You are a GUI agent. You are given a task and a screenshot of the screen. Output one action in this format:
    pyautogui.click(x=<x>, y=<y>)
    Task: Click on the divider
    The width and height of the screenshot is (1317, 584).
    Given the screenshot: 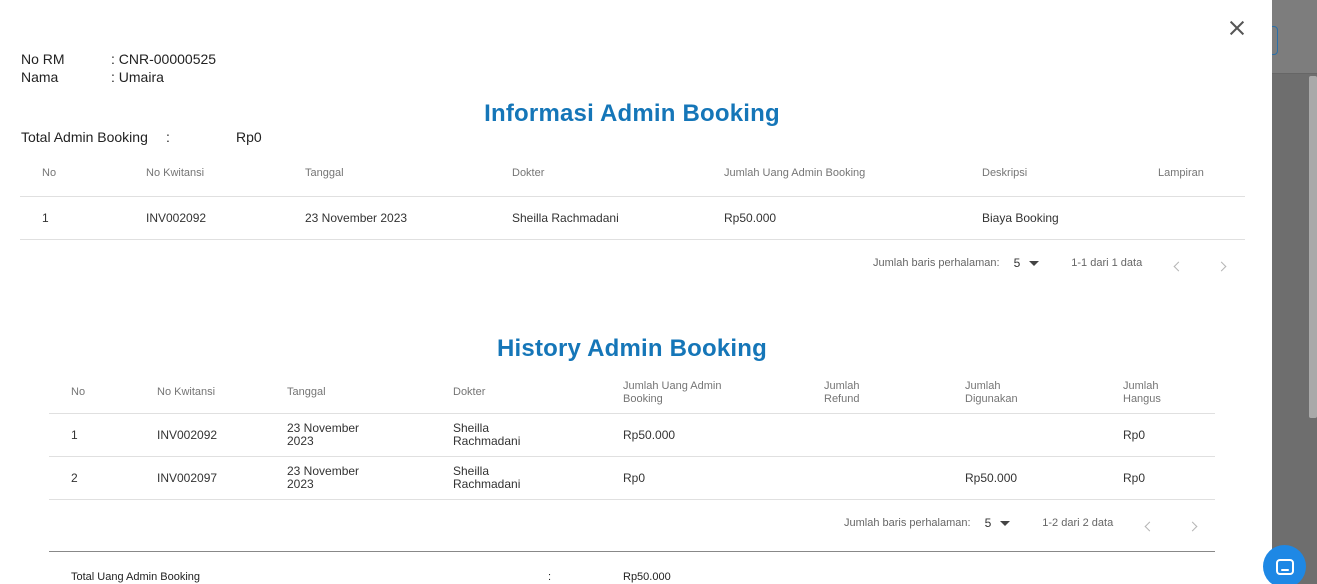 What is the action you would take?
    pyautogui.click(x=632, y=551)
    